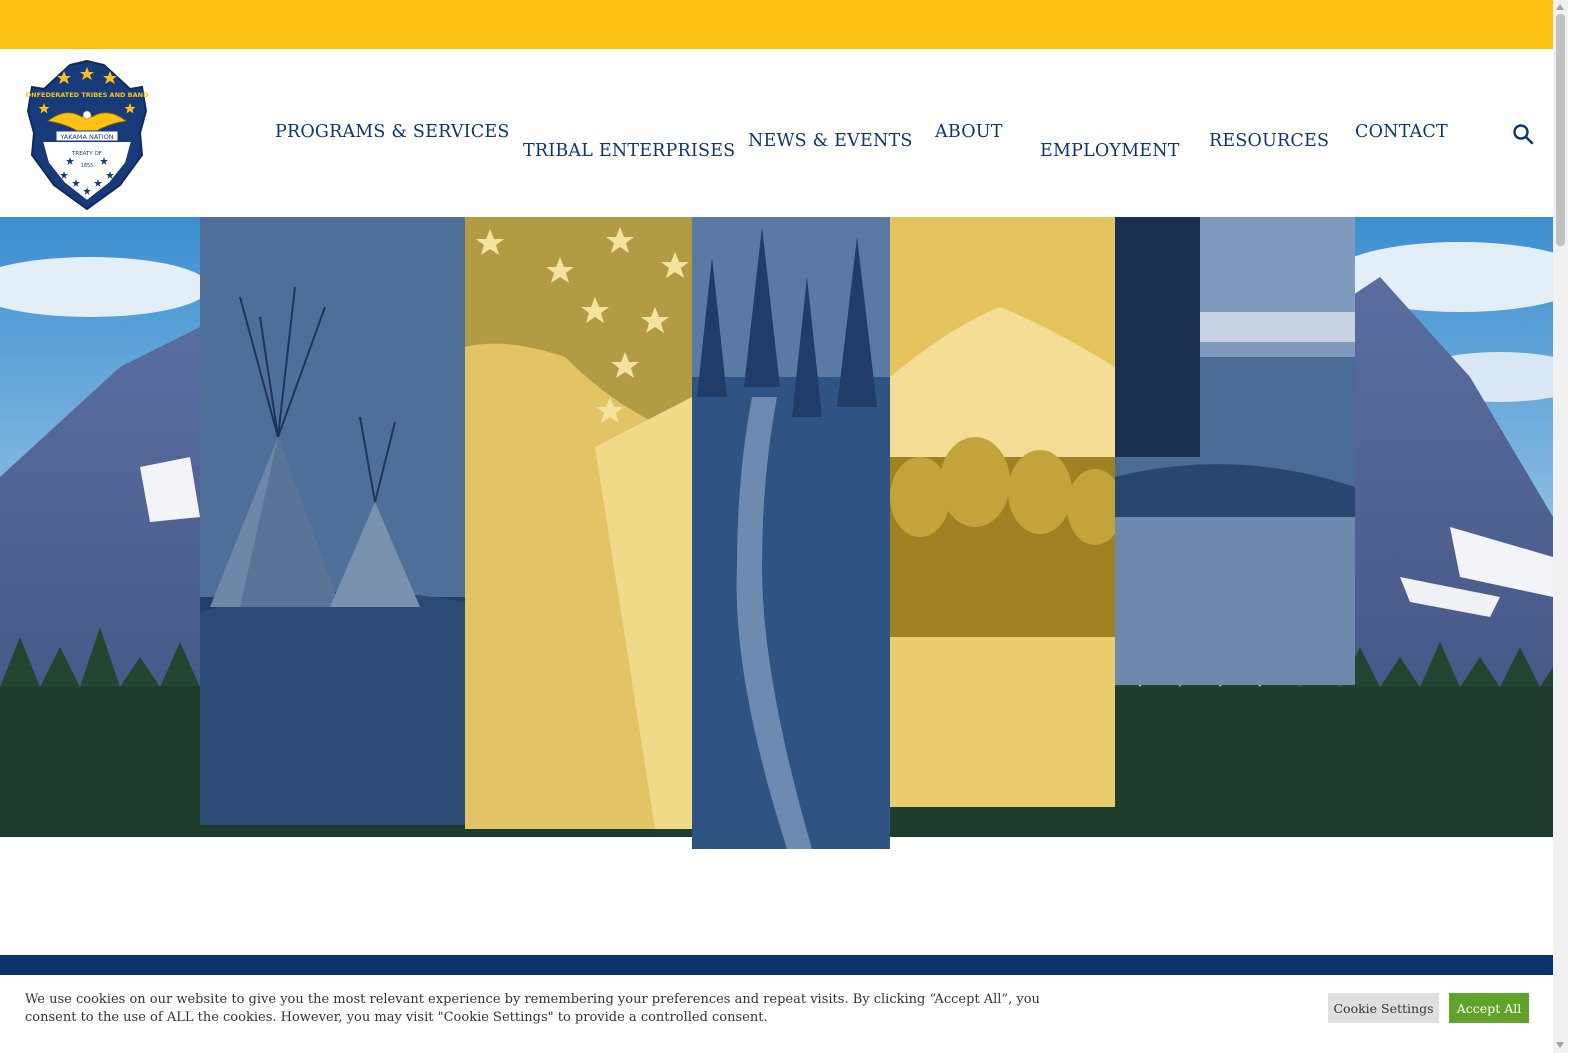 The height and width of the screenshot is (1053, 1584). I want to click on hero-panel-teepees, so click(332, 521).